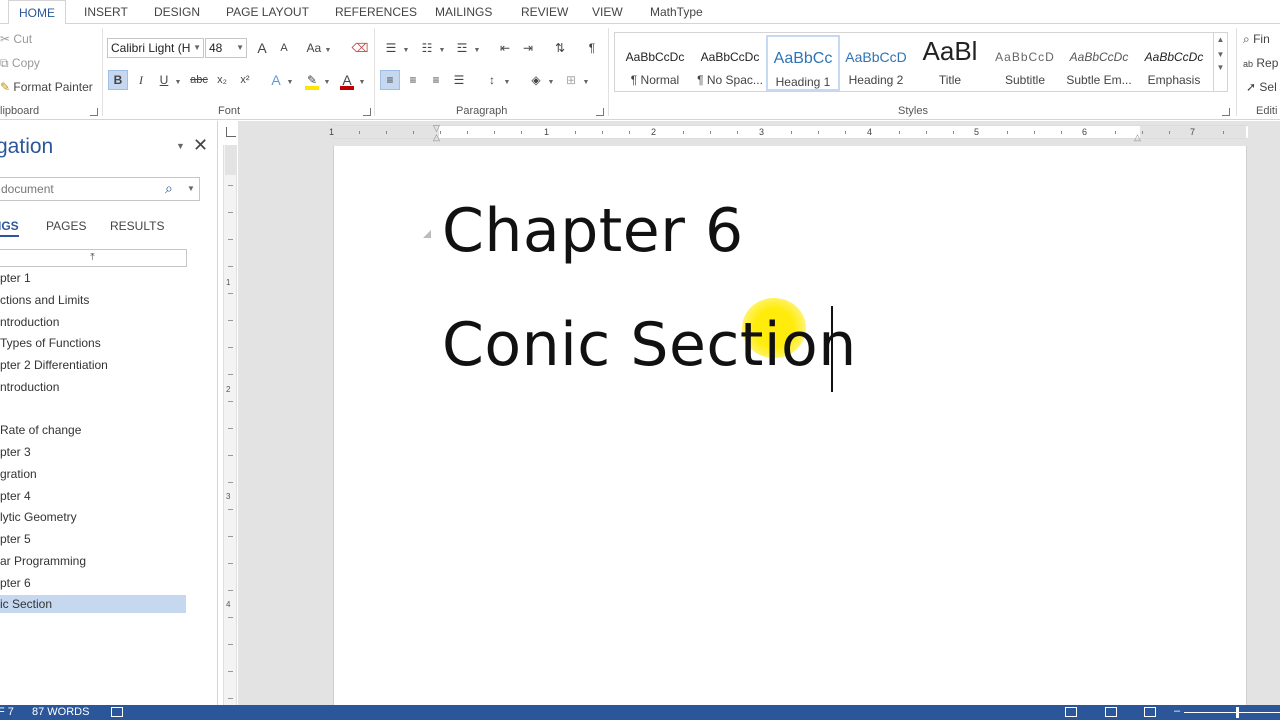 This screenshot has height=720, width=1280. What do you see at coordinates (376, 12) in the screenshot?
I see `tab-references: REFERENCES` at bounding box center [376, 12].